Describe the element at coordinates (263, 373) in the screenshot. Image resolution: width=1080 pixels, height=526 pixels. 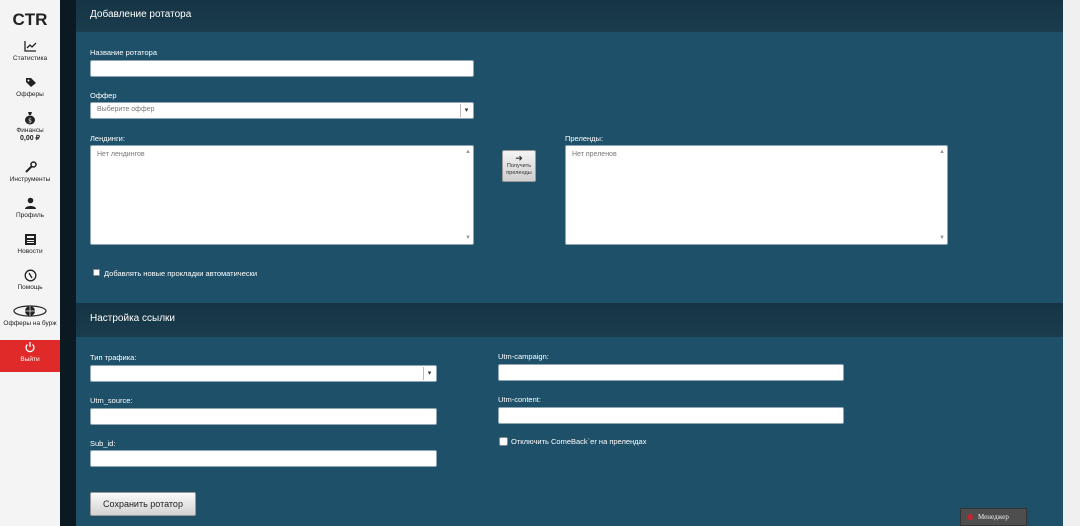
I see `traffic-type-select: ▾` at that location.